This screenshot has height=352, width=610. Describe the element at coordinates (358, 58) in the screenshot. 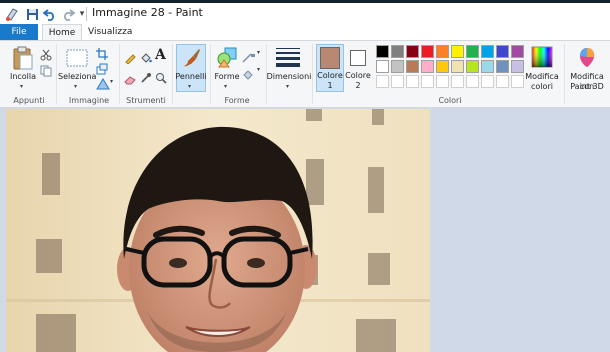

I see `color2-swatch` at that location.